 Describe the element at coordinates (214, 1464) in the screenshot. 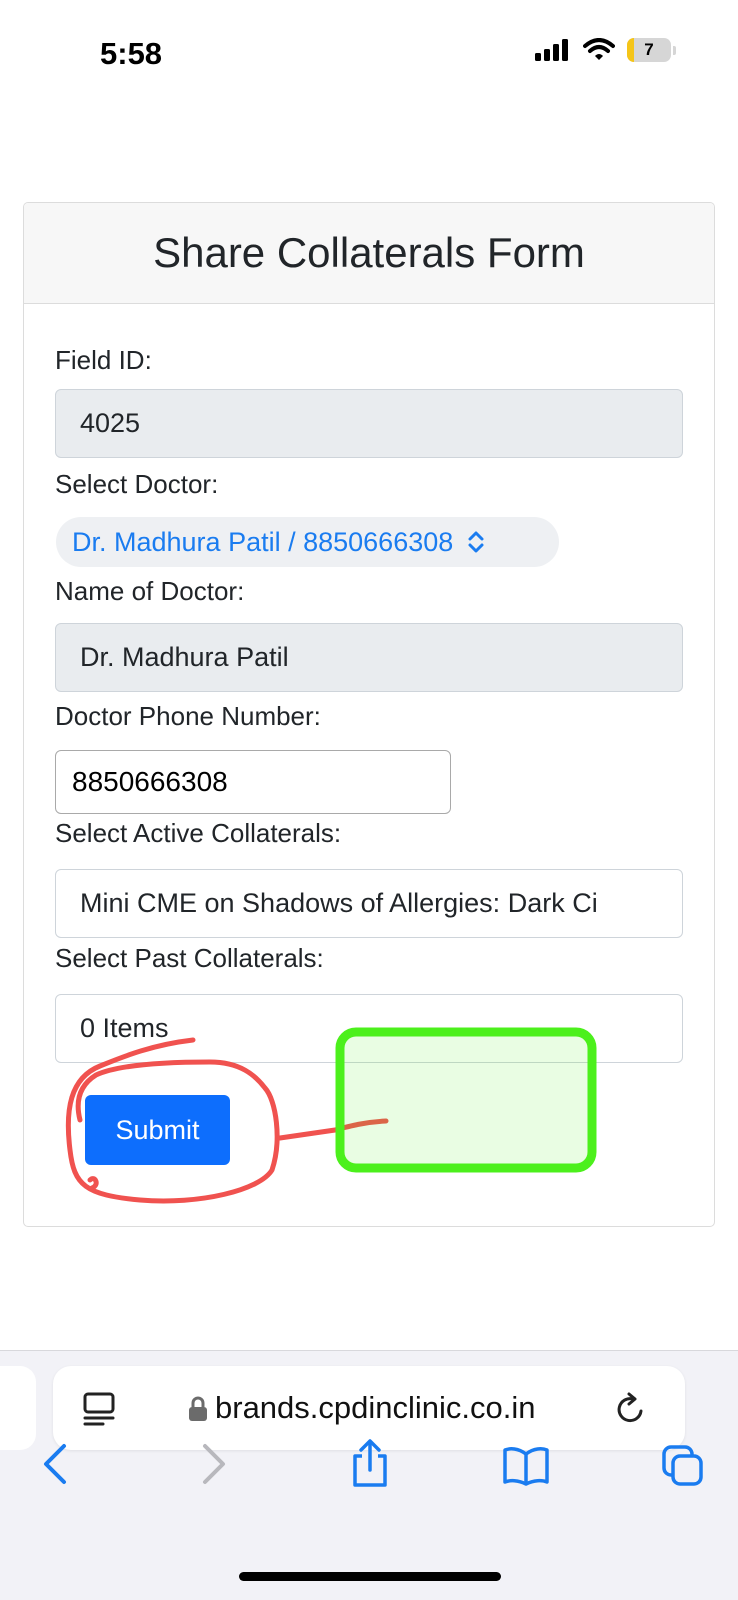

I see `forward-icon` at that location.